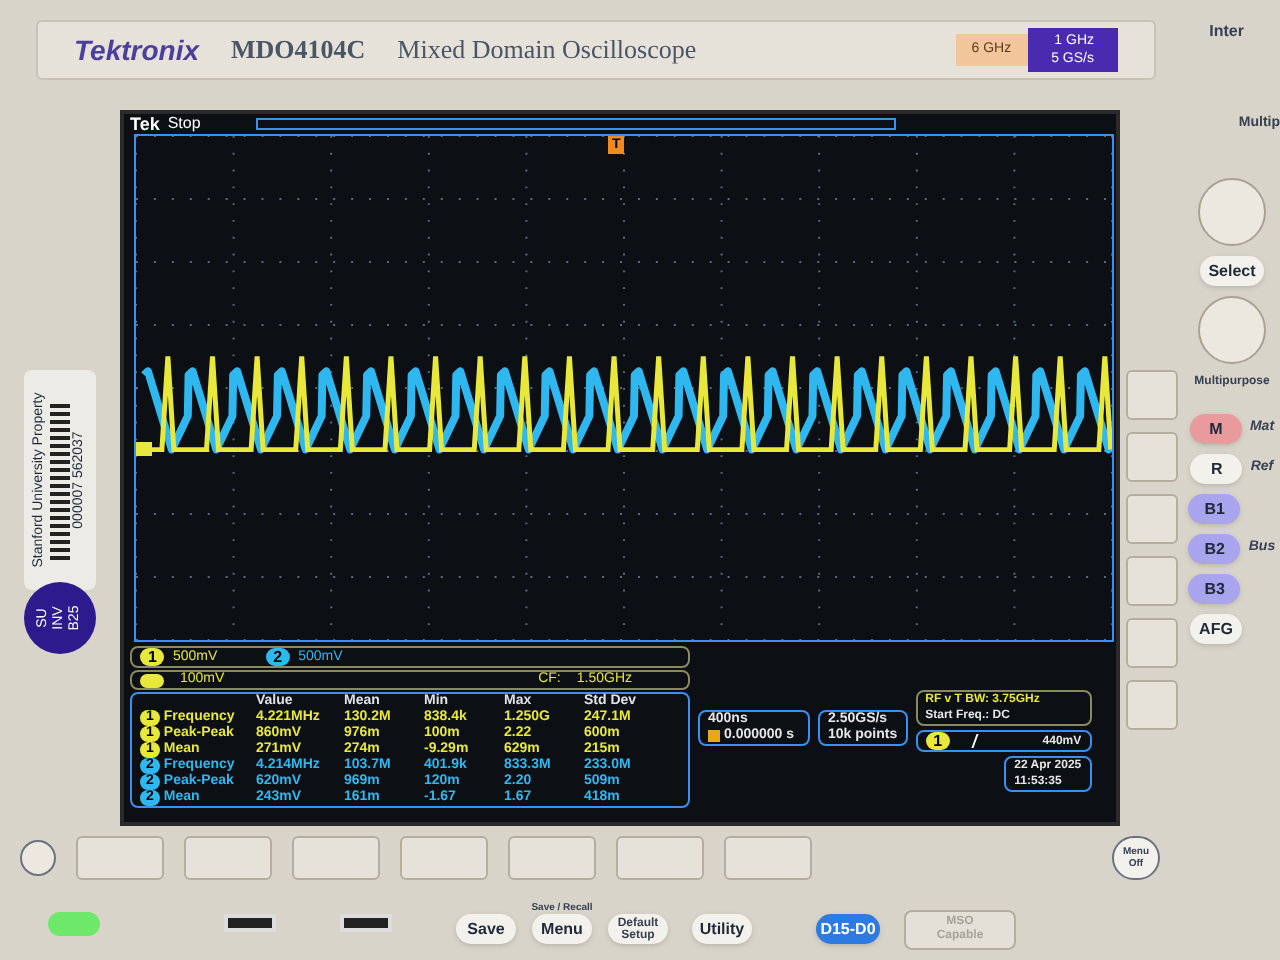 The height and width of the screenshot is (960, 1280). Describe the element at coordinates (74, 923) in the screenshot. I see `power-button` at that location.